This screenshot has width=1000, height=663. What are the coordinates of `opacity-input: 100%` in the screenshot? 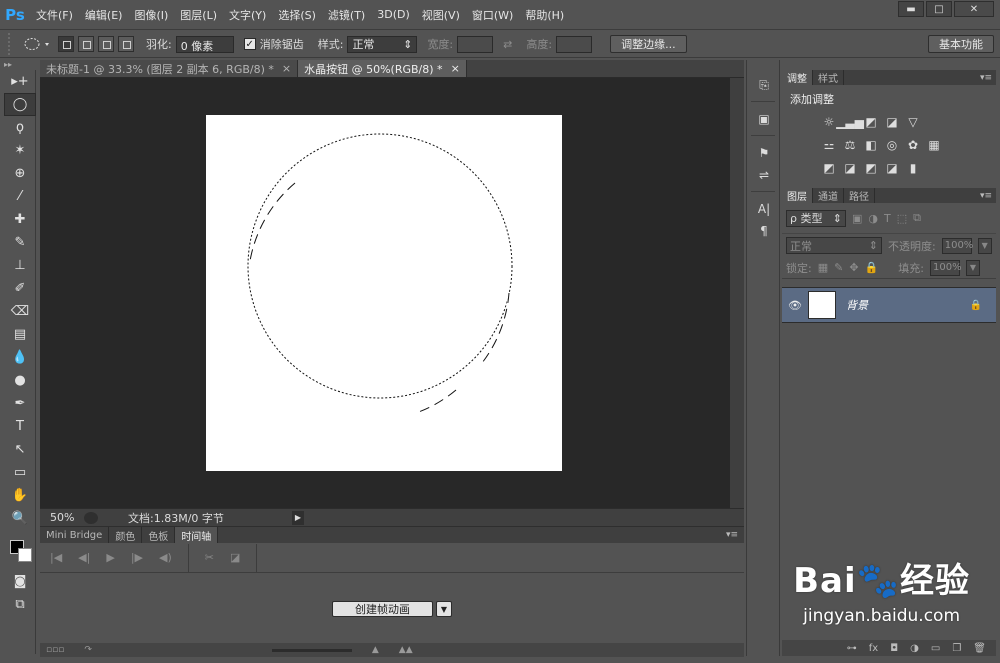 It's located at (957, 245).